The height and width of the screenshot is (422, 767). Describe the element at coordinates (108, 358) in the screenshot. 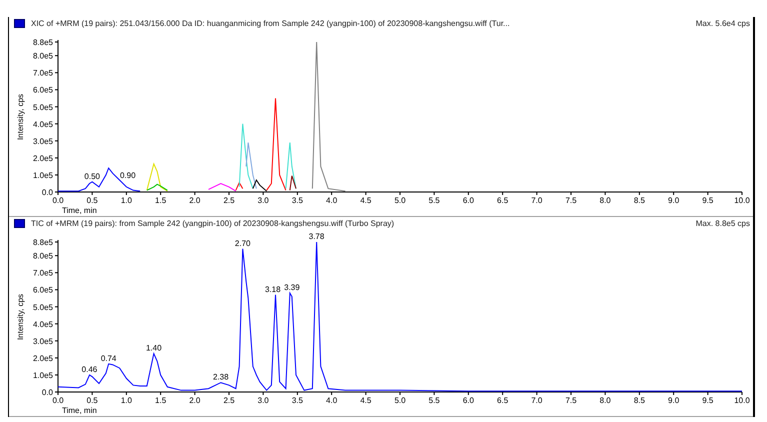

I see `peak-label: 0.74` at that location.